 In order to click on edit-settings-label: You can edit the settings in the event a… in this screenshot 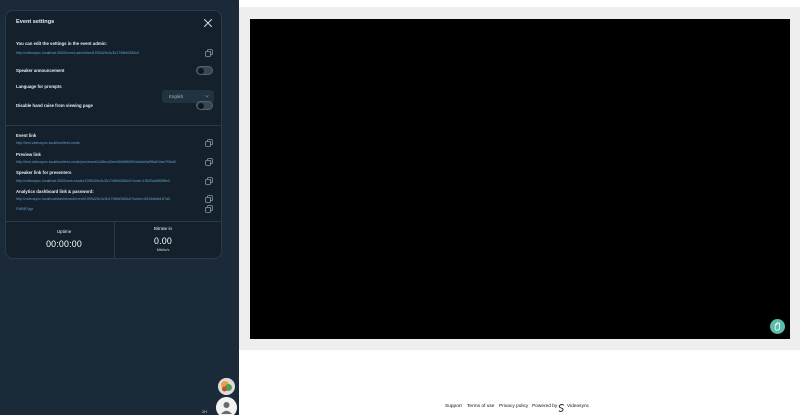, I will do `click(61, 43)`.